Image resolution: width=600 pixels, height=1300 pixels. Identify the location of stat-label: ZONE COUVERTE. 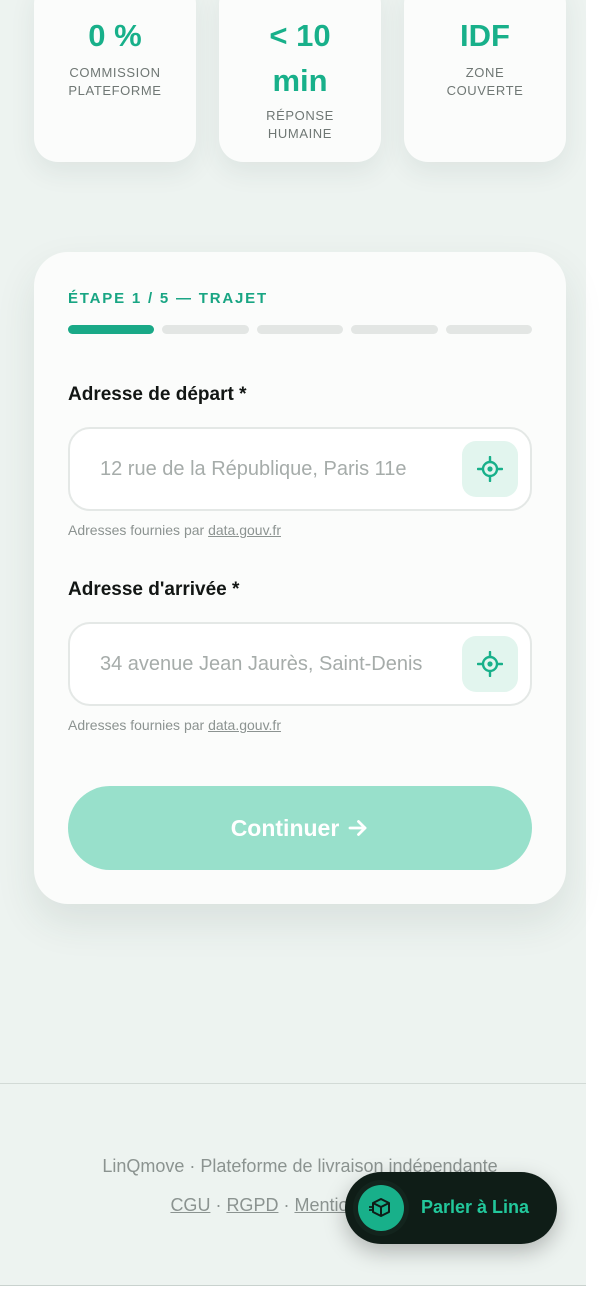
(485, 81).